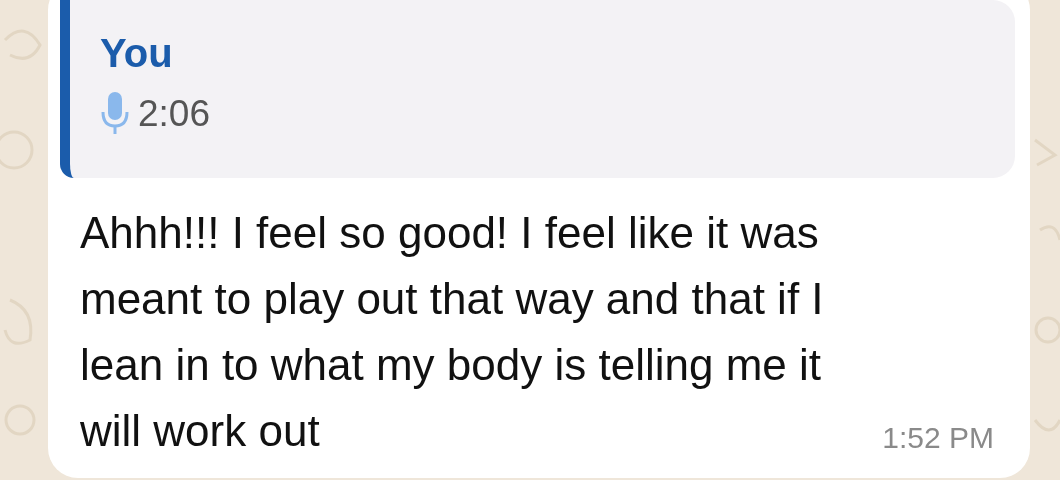  I want to click on message-time: 1:52 PM, so click(938, 438).